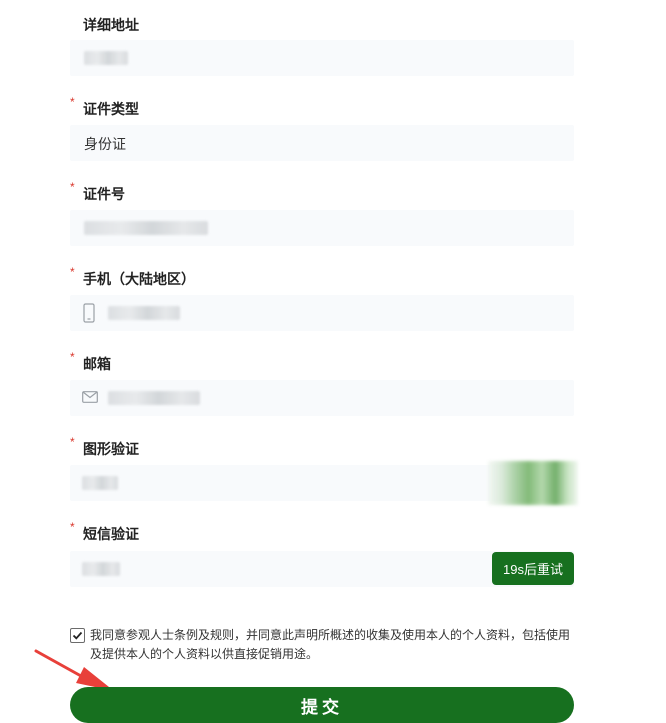 The image size is (666, 723). I want to click on check-icon, so click(77, 635).